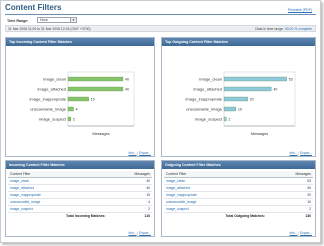 This screenshot has width=324, height=246. Describe the element at coordinates (289, 195) in the screenshot. I see `message-count: 20` at that location.